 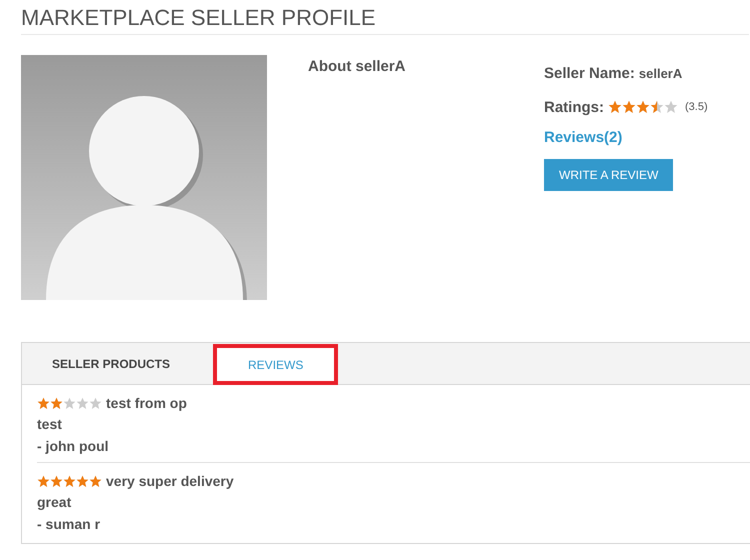 I want to click on review-title: test from op, so click(x=146, y=403).